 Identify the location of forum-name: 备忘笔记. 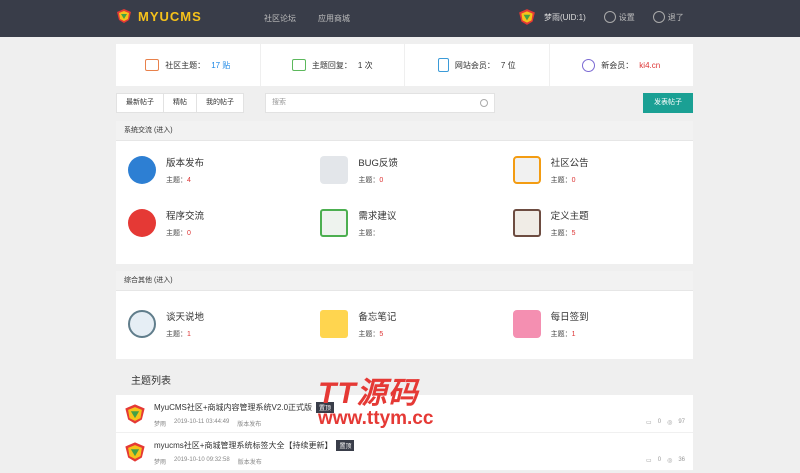
(377, 316).